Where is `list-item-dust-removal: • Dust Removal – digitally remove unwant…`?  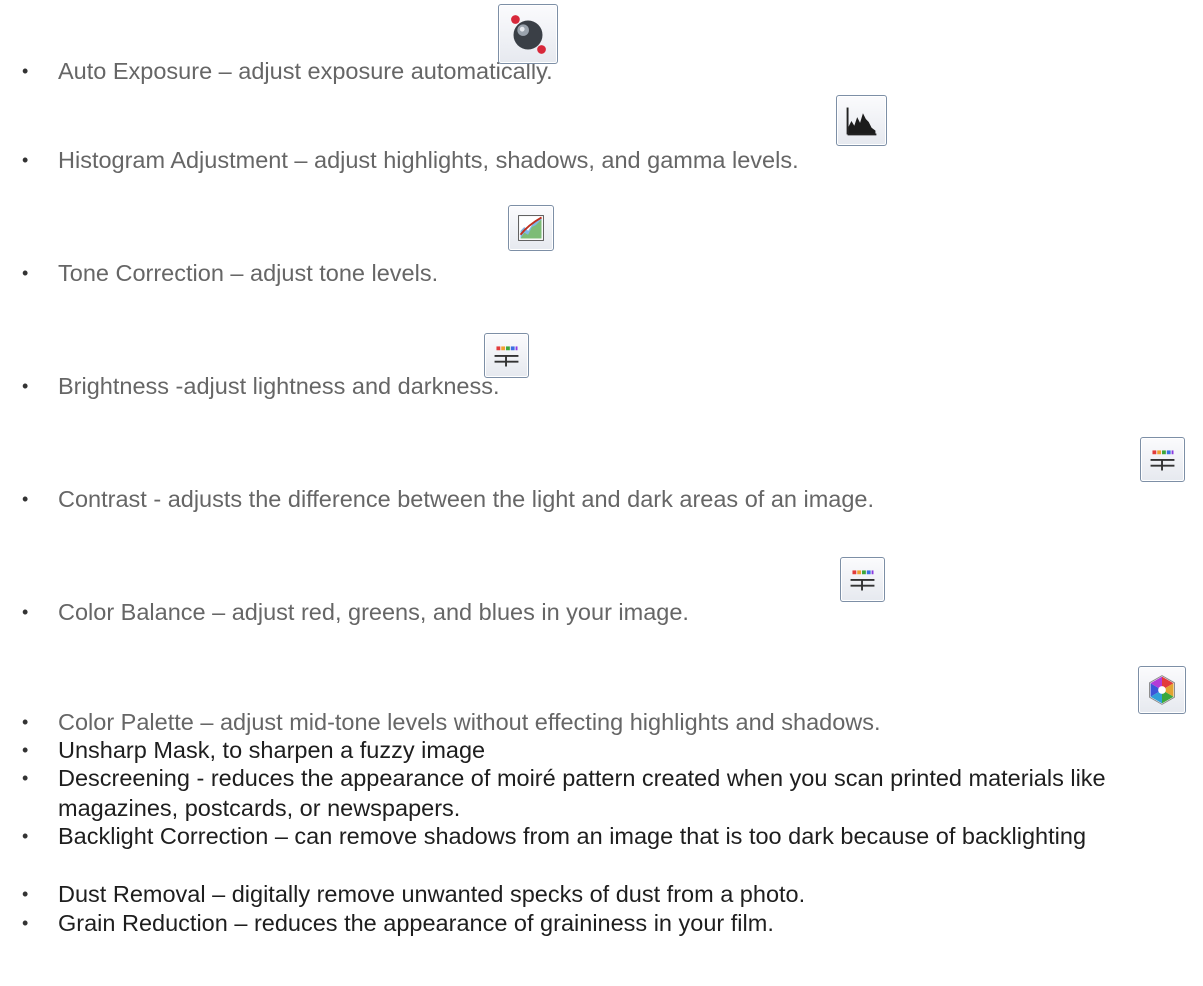 list-item-dust-removal: • Dust Removal – digitally remove unwant… is located at coordinates (601, 894).